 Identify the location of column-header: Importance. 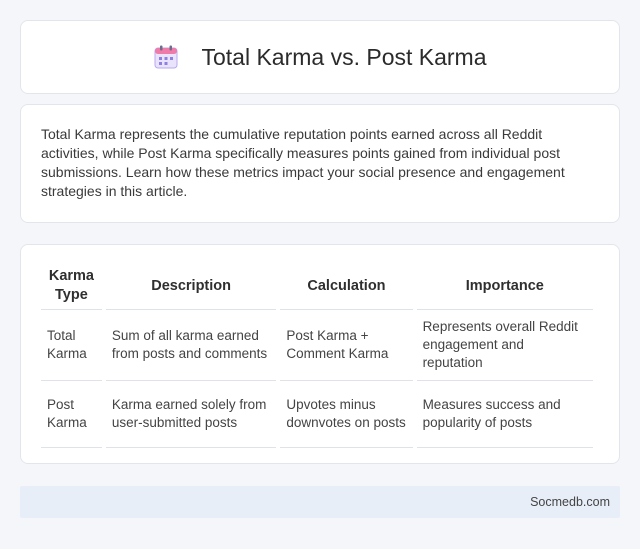
(504, 286).